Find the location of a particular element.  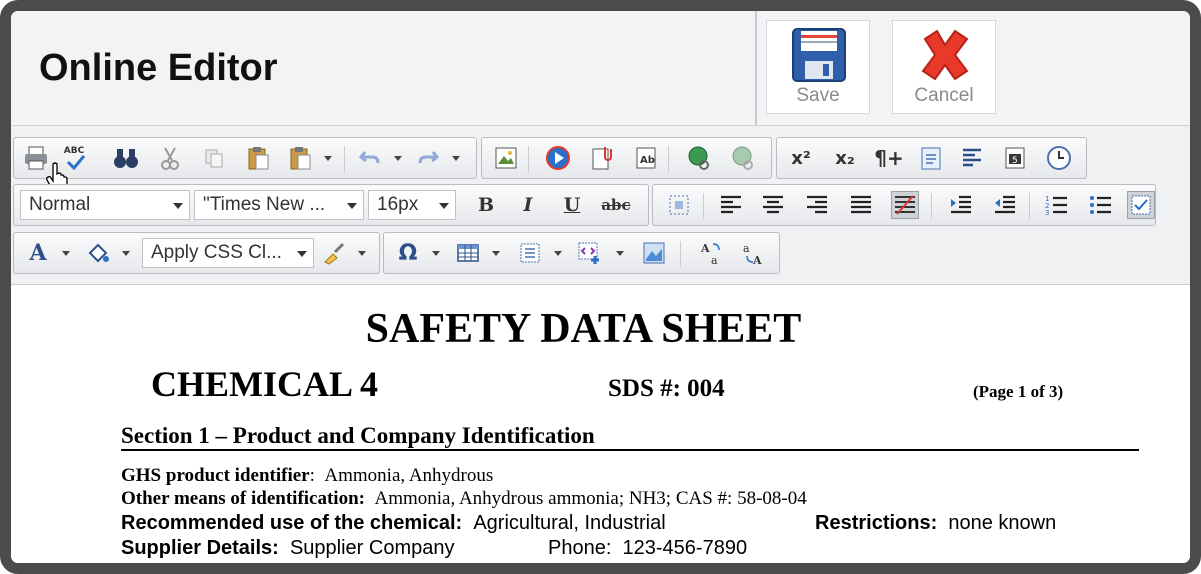

align-left-button is located at coordinates (731, 205).